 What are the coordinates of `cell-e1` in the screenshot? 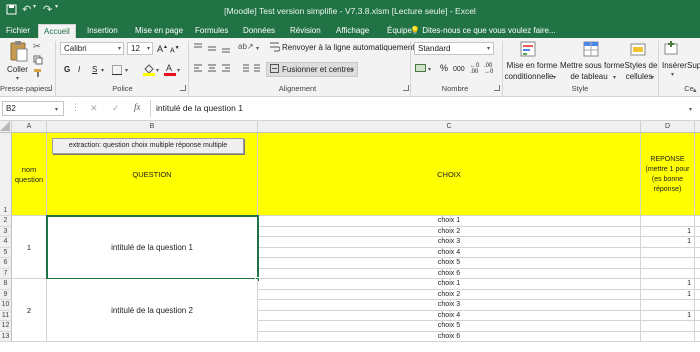 It's located at (697, 174).